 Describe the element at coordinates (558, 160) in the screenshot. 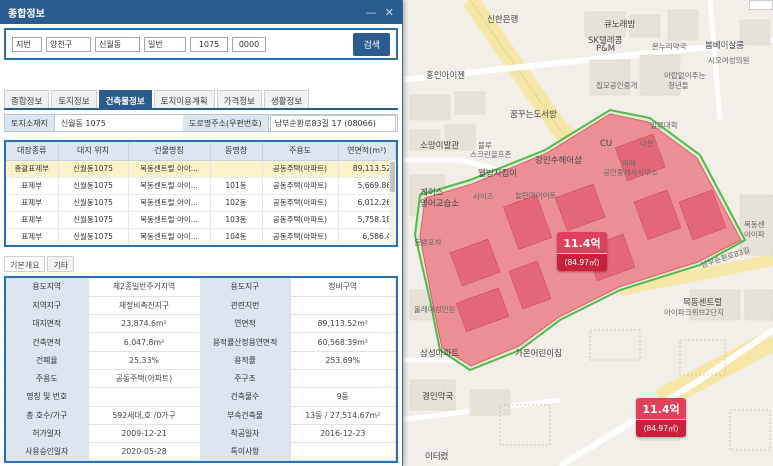

I see `map-label: 강민수헤어샵` at that location.